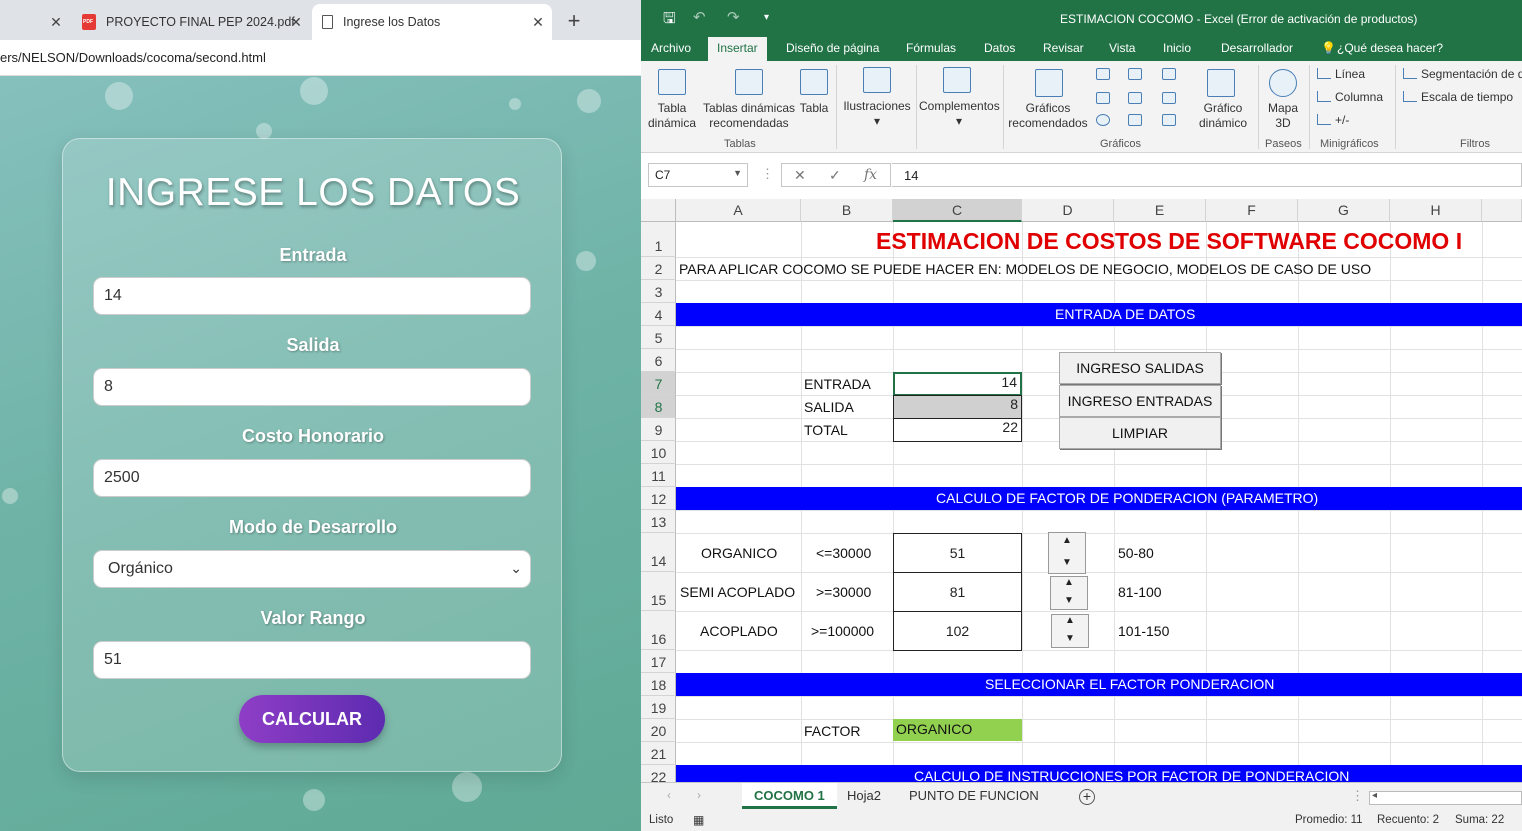 The height and width of the screenshot is (831, 1522). Describe the element at coordinates (843, 592) in the screenshot. I see `semi-acoplado-condition-cell: >=30000` at that location.